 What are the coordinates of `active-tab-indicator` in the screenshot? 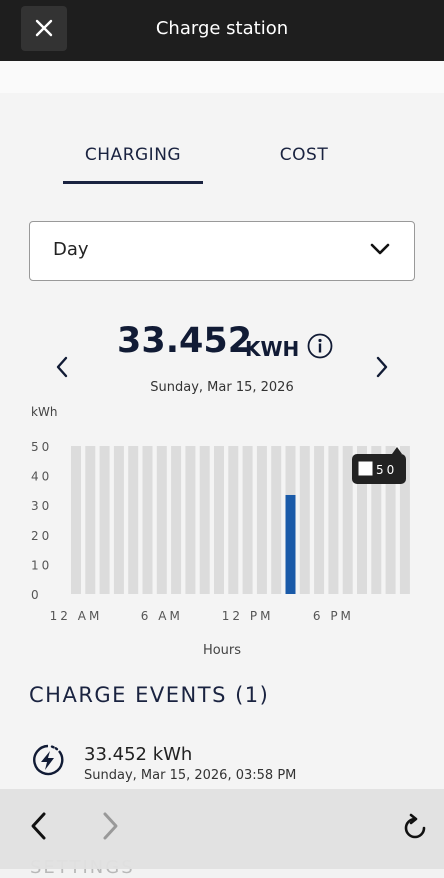 It's located at (133, 182).